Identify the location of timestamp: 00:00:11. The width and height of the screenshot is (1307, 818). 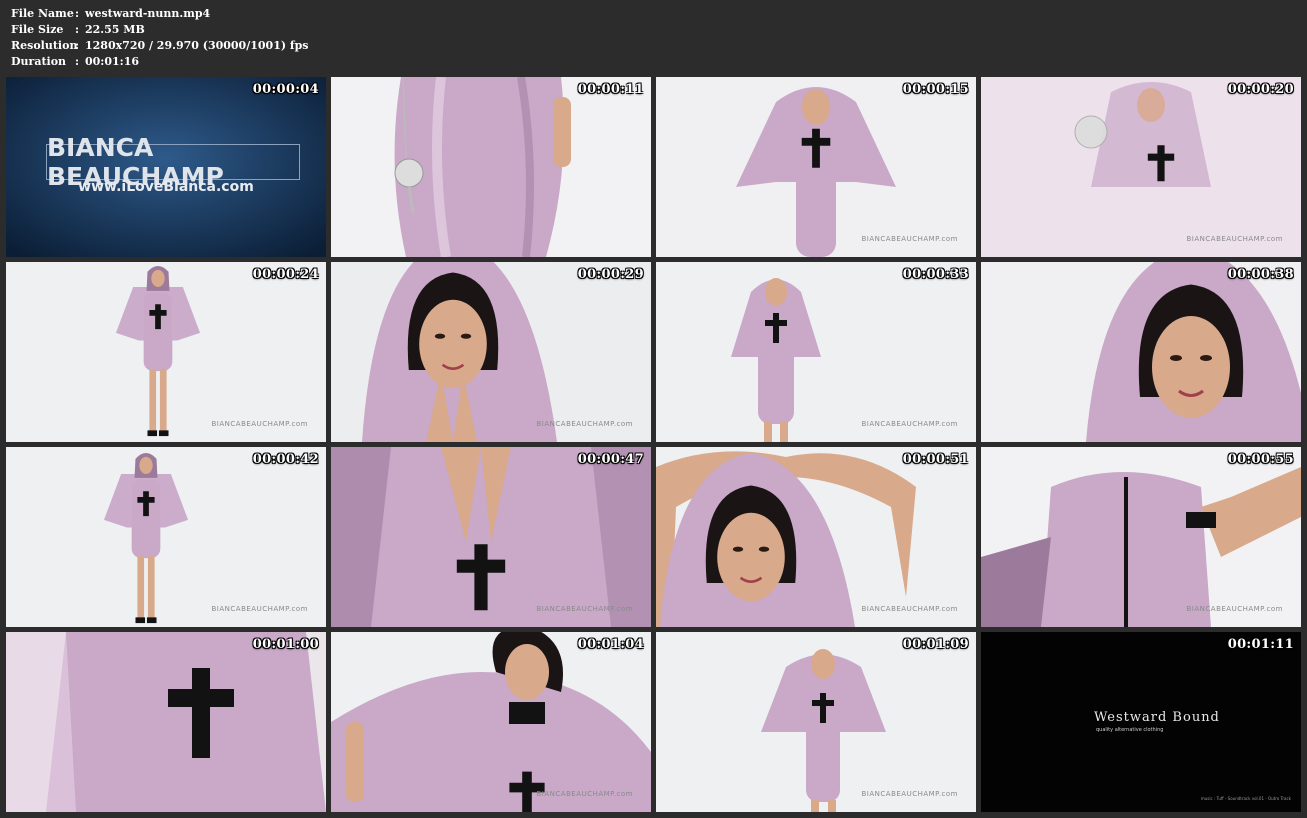
(610, 89).